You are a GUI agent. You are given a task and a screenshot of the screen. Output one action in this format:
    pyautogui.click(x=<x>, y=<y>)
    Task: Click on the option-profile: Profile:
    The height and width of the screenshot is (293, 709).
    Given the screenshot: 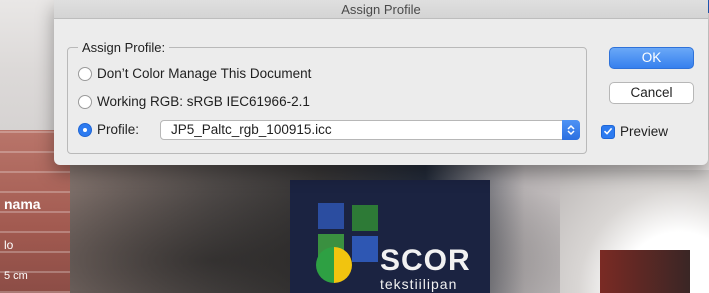 What is the action you would take?
    pyautogui.click(x=108, y=129)
    